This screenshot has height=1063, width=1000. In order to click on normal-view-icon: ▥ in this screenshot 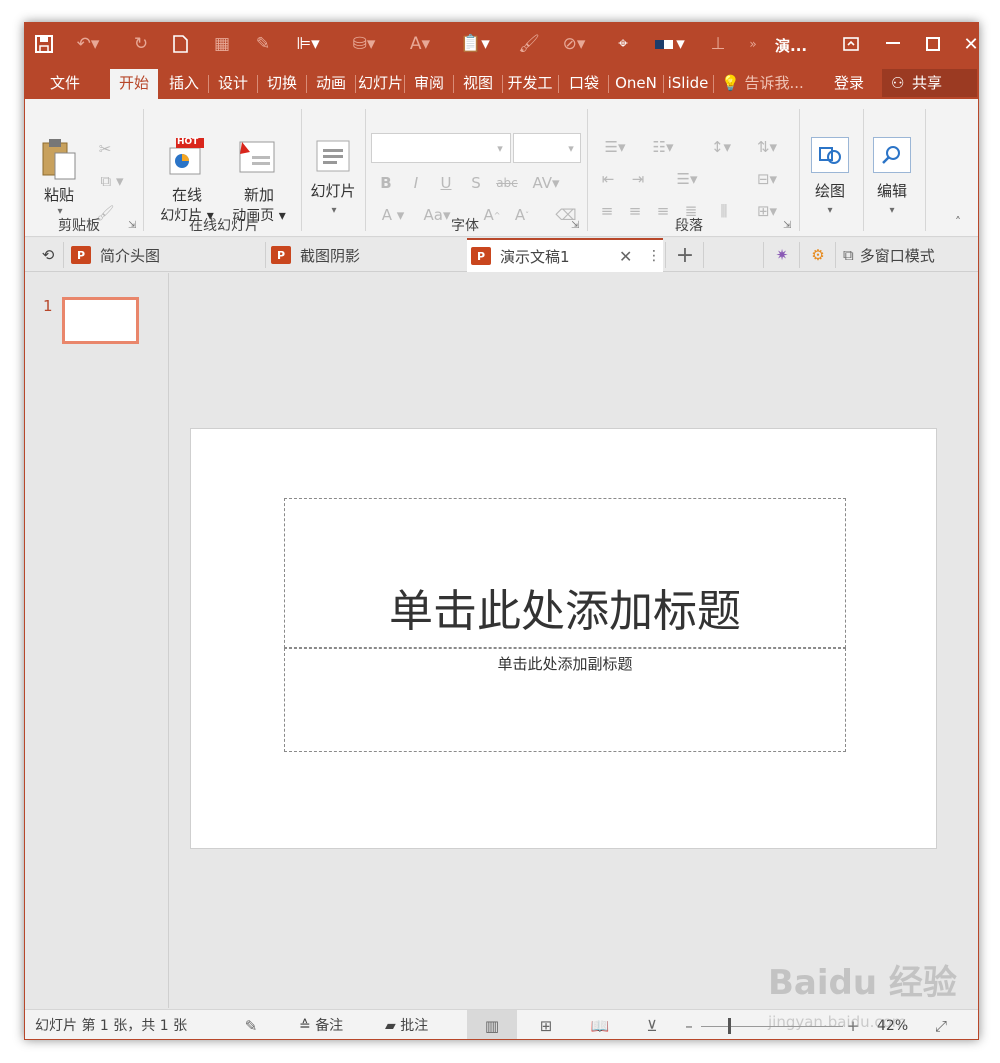, I will do `click(492, 1024)`.